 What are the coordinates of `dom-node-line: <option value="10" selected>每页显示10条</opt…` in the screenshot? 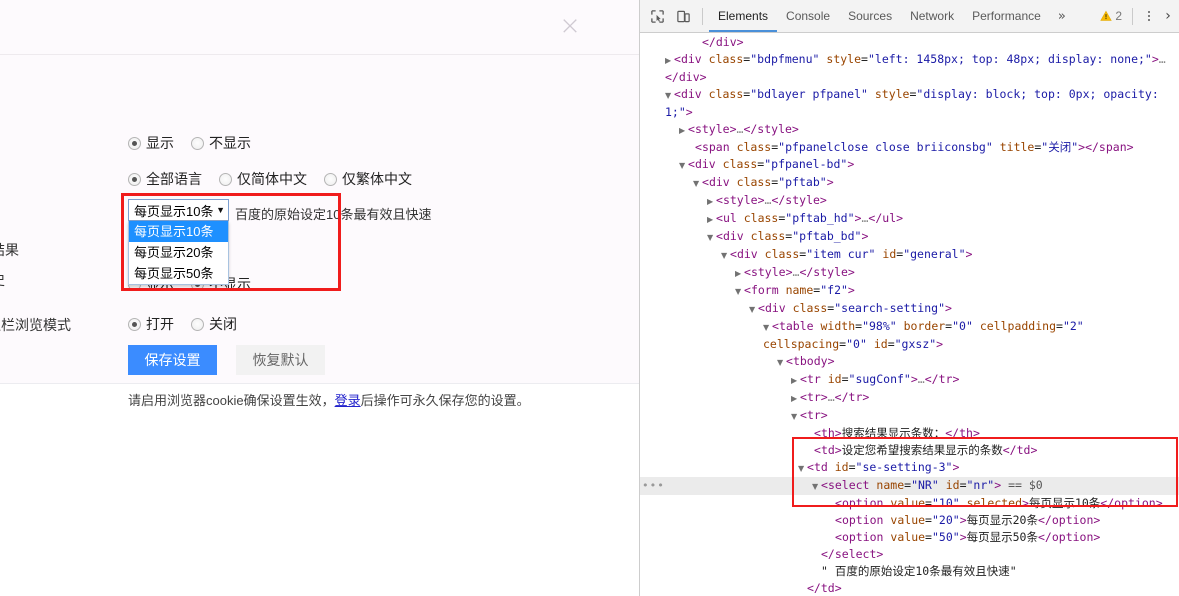 It's located at (909, 503).